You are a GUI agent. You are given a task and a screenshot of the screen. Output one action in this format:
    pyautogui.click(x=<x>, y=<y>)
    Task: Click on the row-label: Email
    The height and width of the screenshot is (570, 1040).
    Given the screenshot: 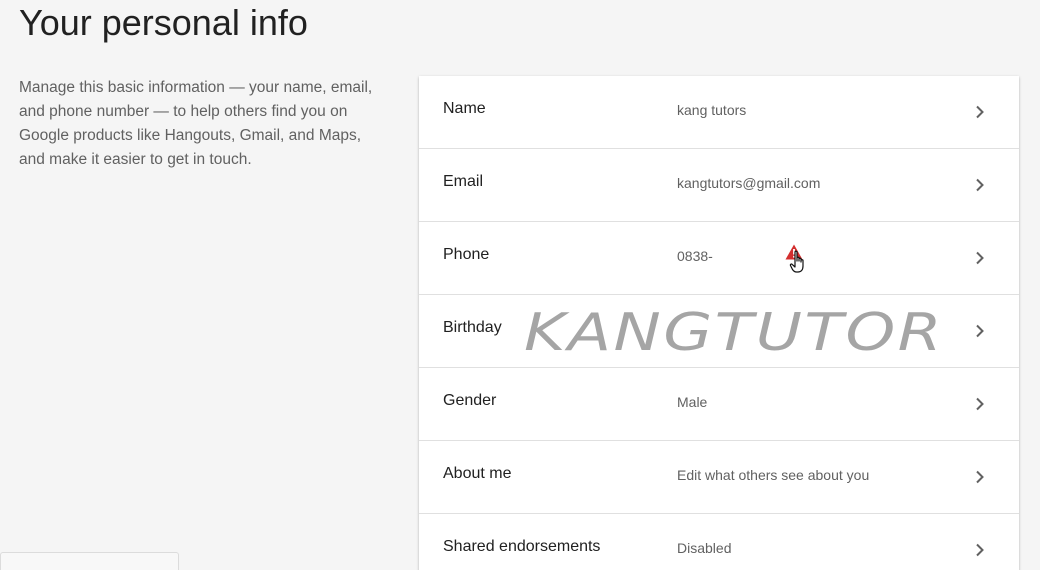 What is the action you would take?
    pyautogui.click(x=463, y=181)
    